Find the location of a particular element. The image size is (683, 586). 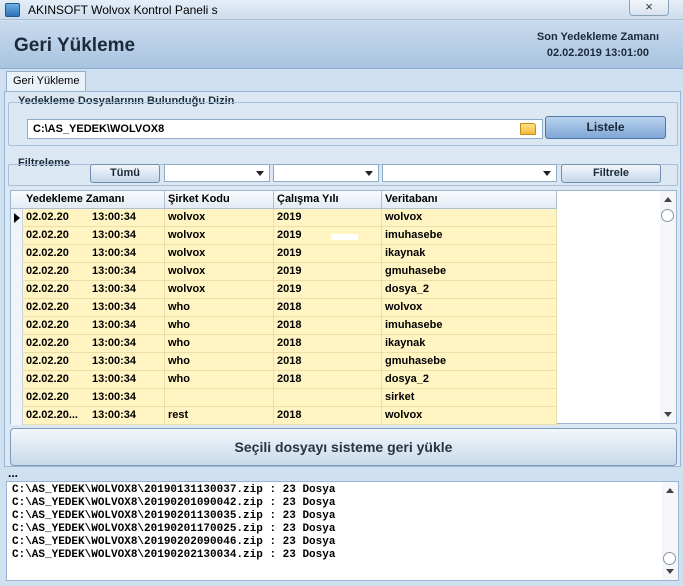

table-row: 02.02.20 13:00:34 wolvox 2019 gmuhasebe is located at coordinates (290, 272).